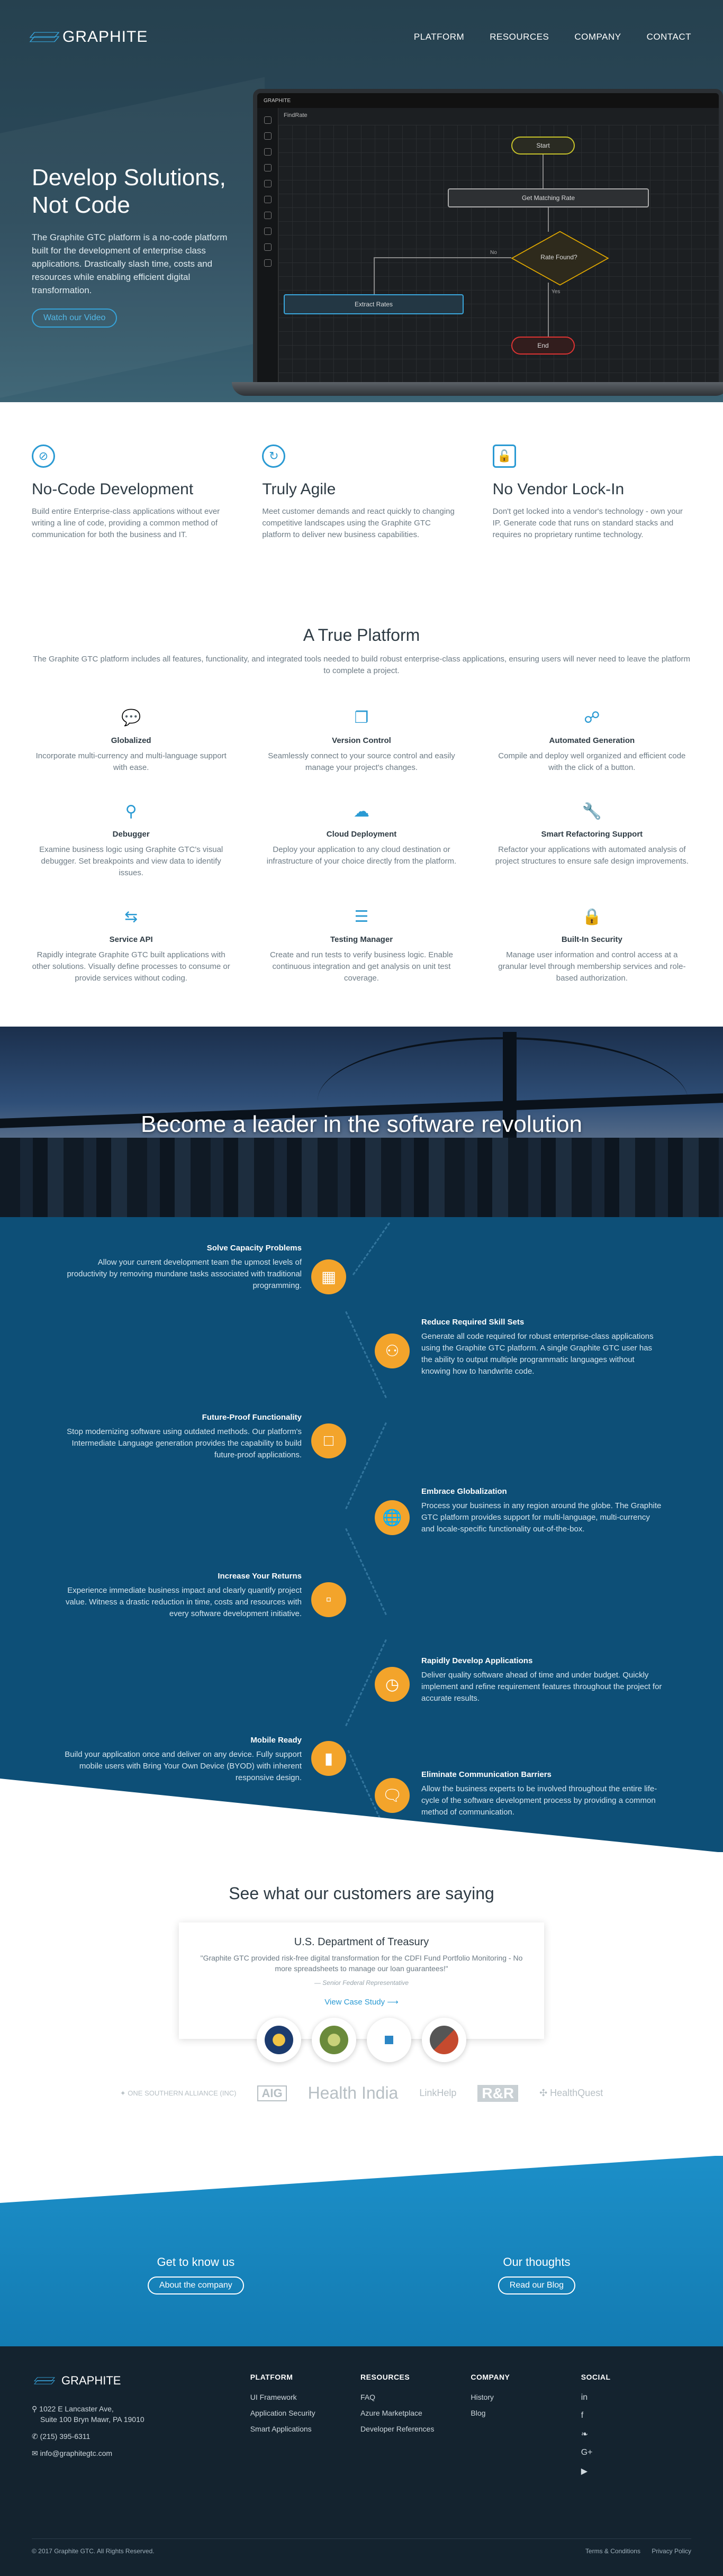  Describe the element at coordinates (636, 2415) in the screenshot. I see `facebook-icon: f` at that location.